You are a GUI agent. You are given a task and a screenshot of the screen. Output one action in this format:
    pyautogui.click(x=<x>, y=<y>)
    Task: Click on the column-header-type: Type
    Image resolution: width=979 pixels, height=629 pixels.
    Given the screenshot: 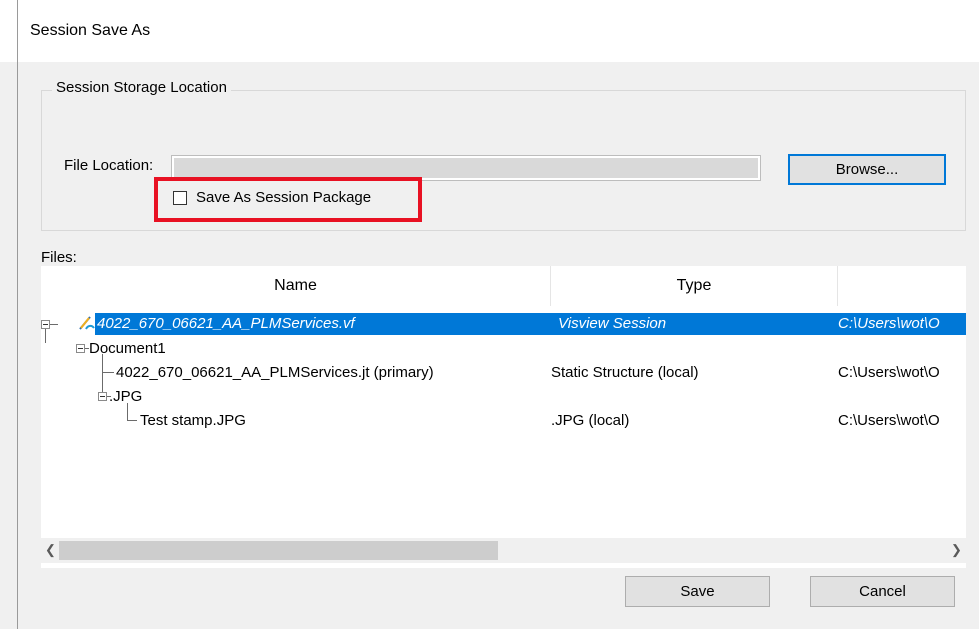 What is the action you would take?
    pyautogui.click(x=694, y=286)
    